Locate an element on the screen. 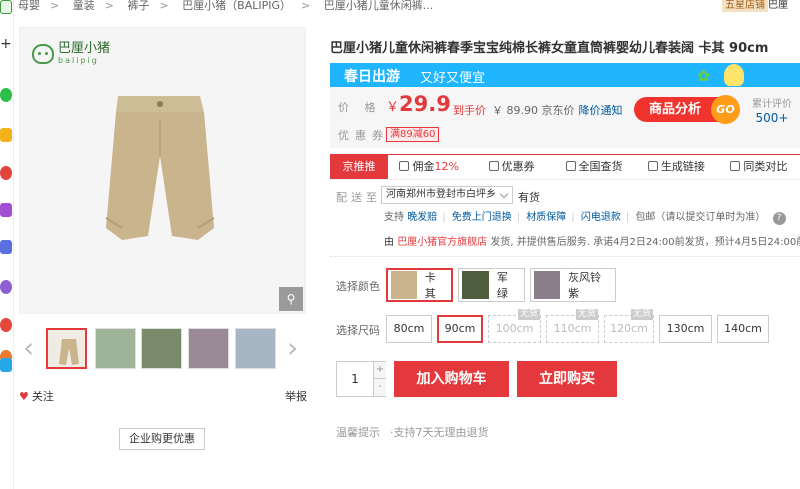  color-option-lavender: 灰风铃紫 is located at coordinates (573, 285).